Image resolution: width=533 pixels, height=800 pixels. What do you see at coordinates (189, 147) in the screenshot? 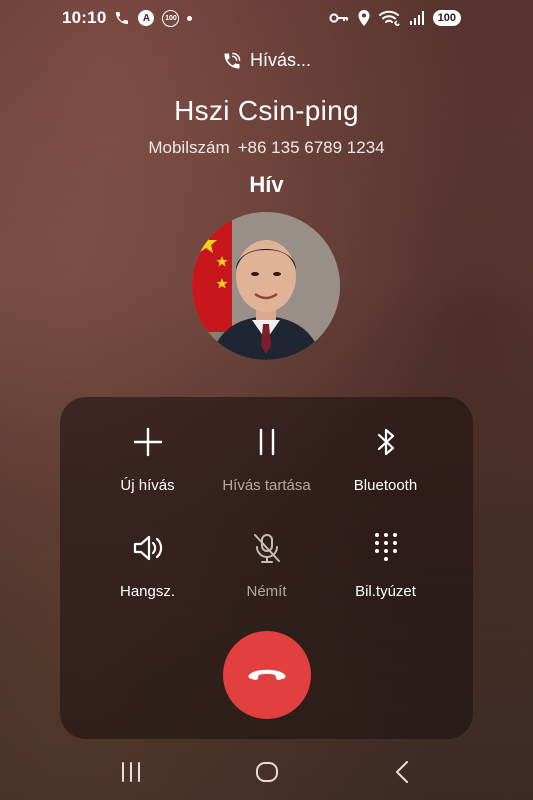
I see `number-type: Mobilszám` at bounding box center [189, 147].